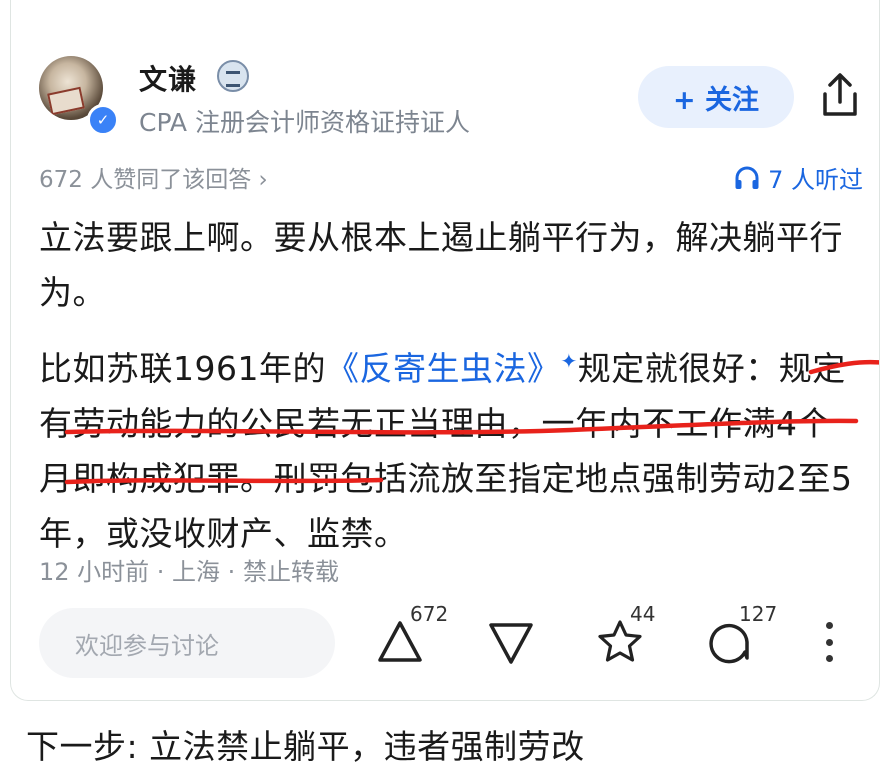 This screenshot has width=886, height=780. What do you see at coordinates (511, 643) in the screenshot?
I see `downvote-icon` at bounding box center [511, 643].